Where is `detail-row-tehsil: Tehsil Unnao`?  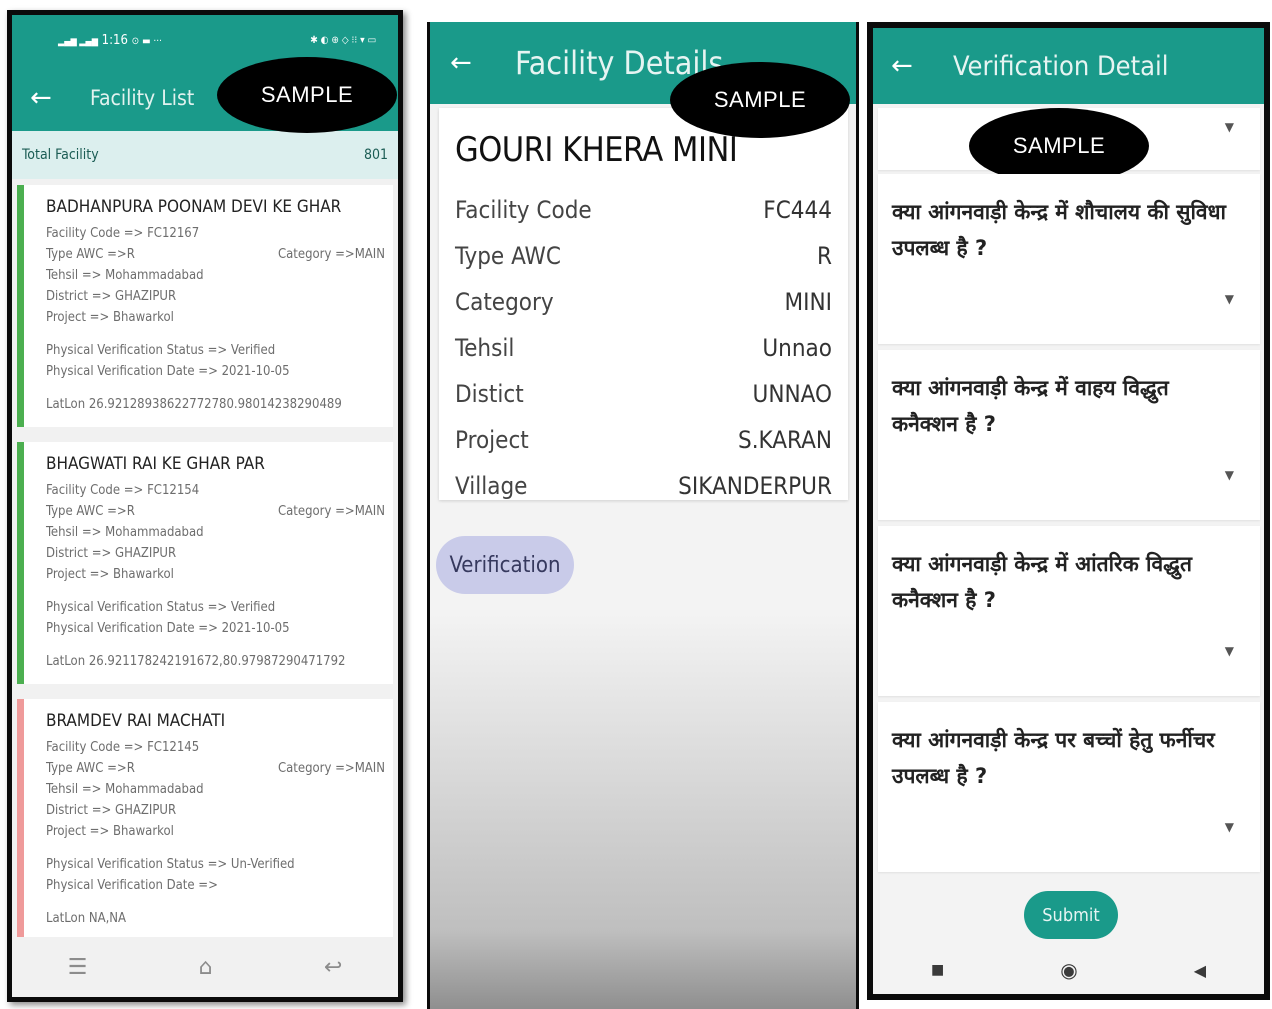 detail-row-tehsil: Tehsil Unnao is located at coordinates (643, 357).